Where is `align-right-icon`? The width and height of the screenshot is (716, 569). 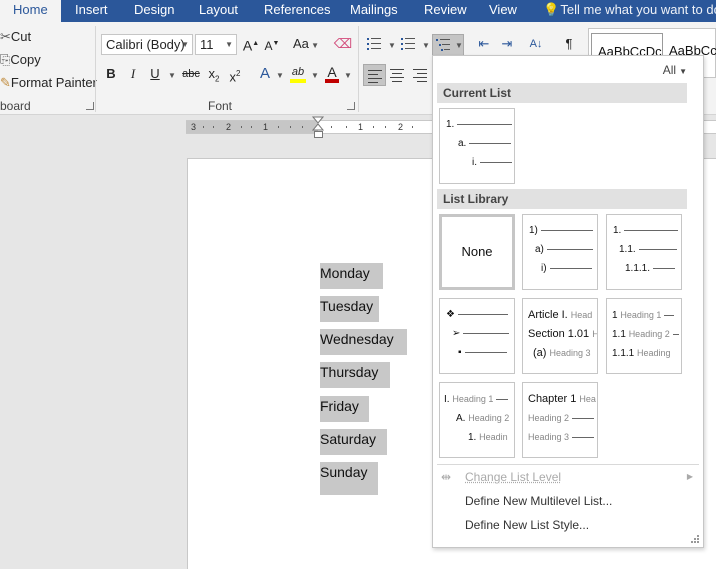
align-right-icon is located at coordinates (421, 76).